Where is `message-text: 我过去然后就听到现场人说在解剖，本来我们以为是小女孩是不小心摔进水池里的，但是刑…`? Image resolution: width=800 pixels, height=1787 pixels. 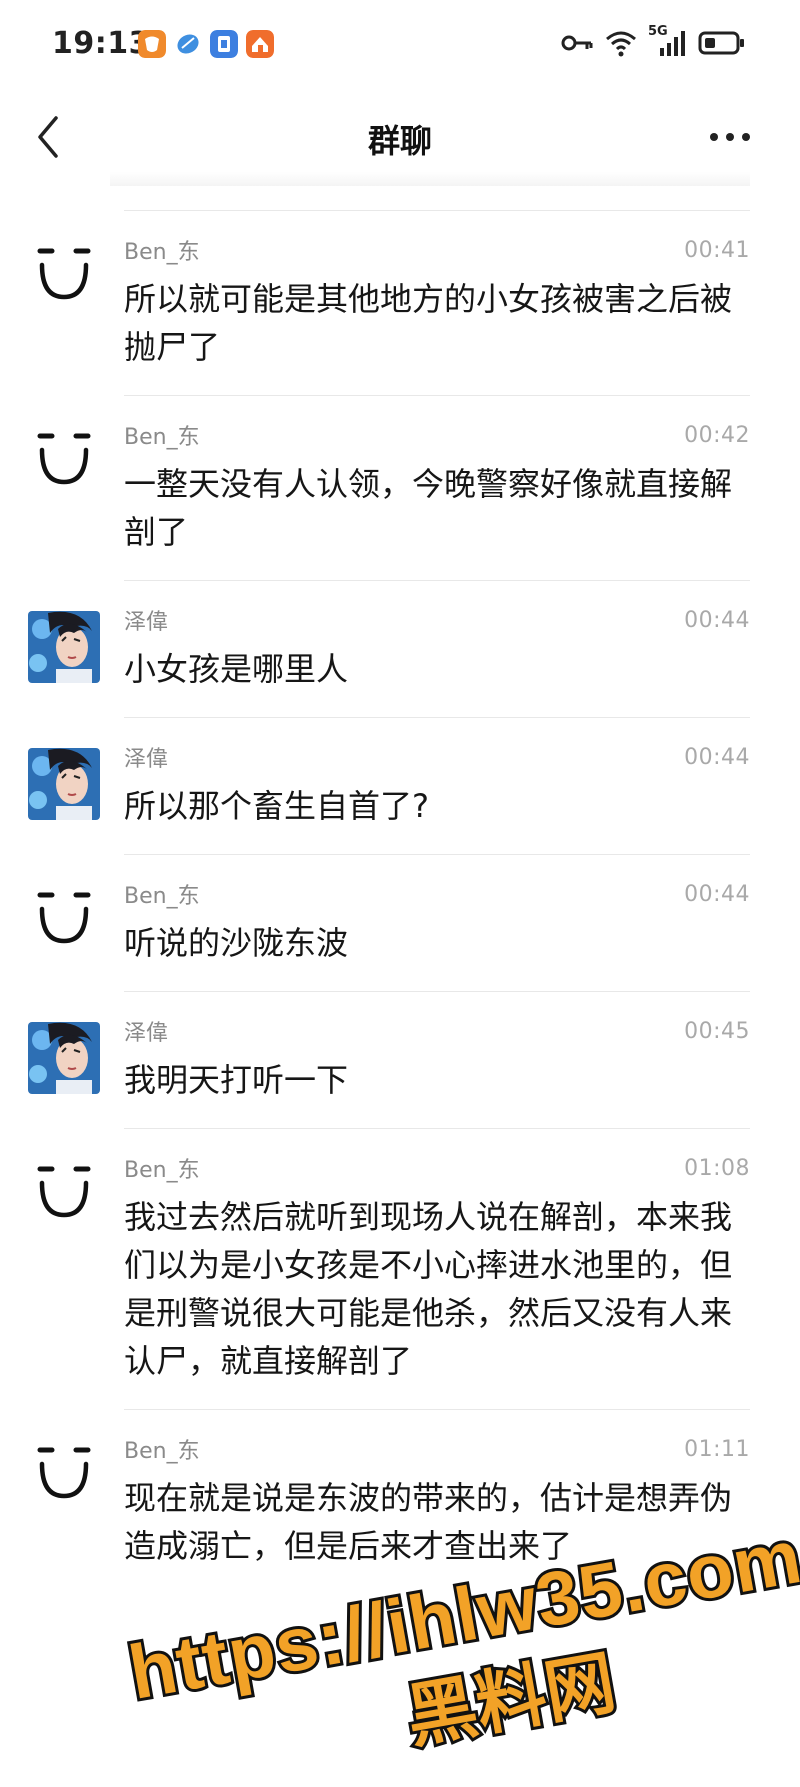 message-text: 我过去然后就听到现场人说在解剖，本来我们以为是小女孩是不小心摔进水池里的，但是刑… is located at coordinates (428, 1289).